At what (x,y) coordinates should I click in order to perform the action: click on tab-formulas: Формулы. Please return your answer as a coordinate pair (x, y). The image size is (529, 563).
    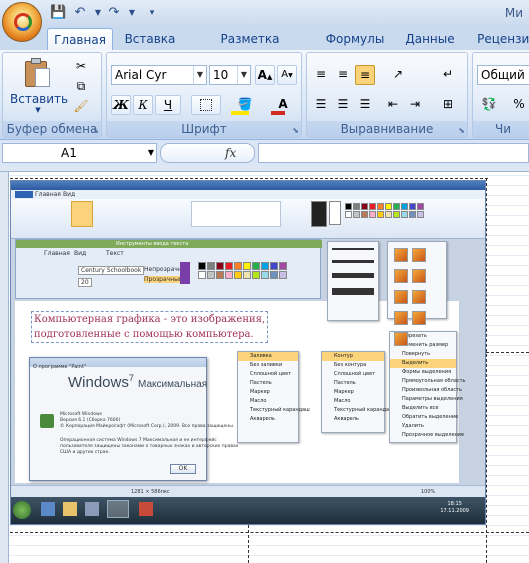
    Looking at the image, I should click on (355, 39).